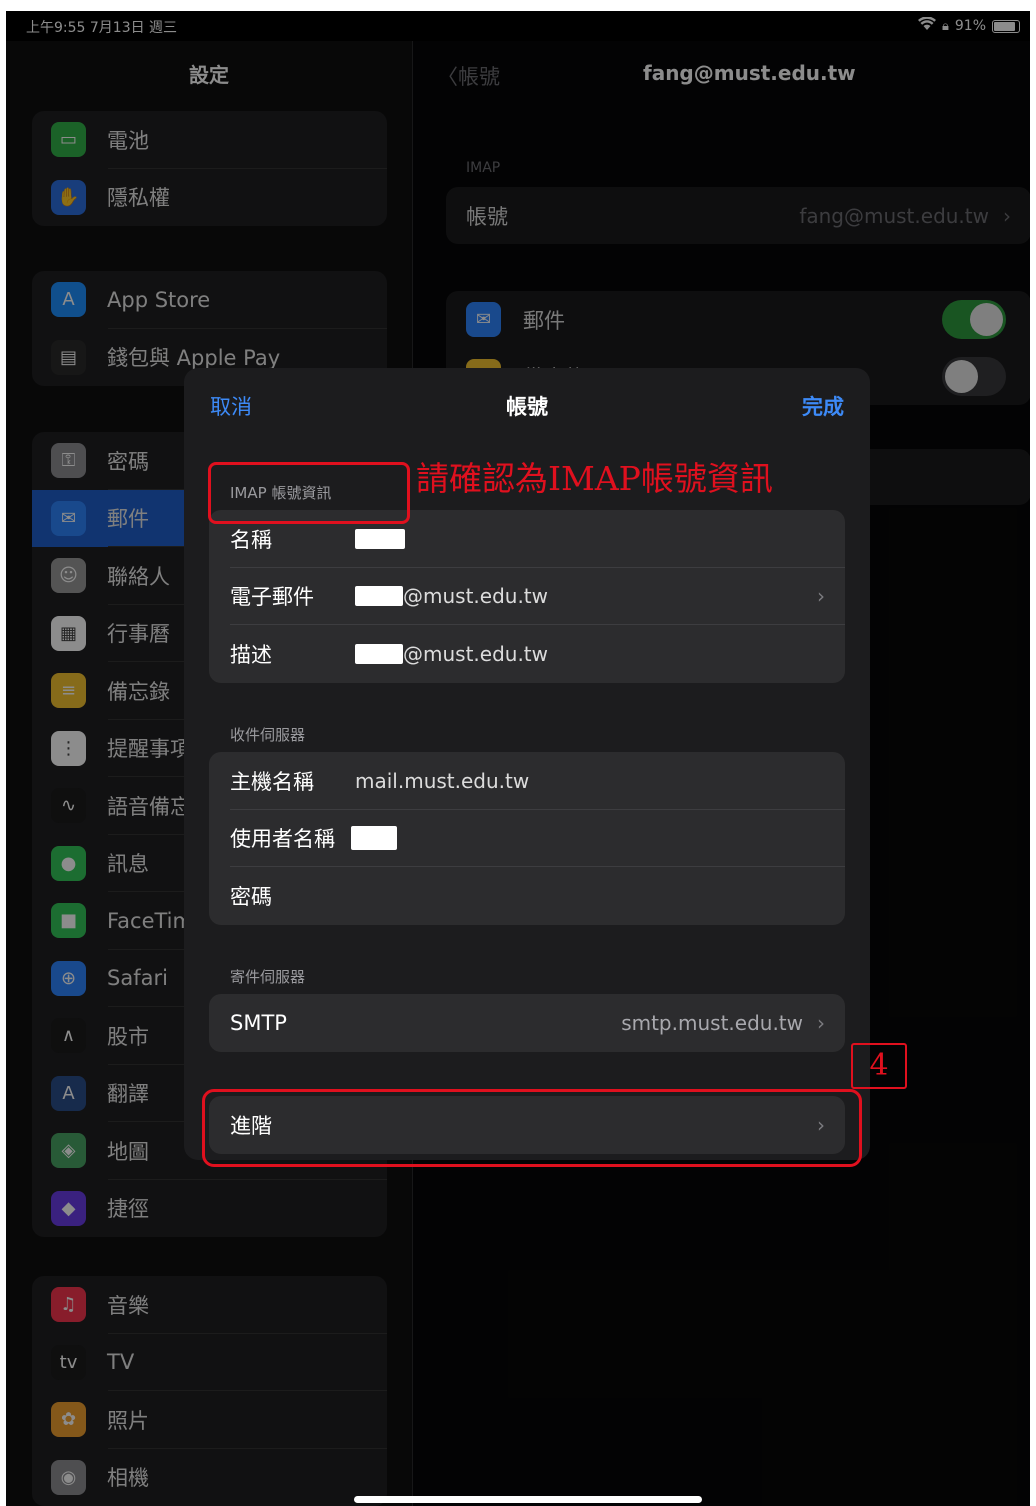  Describe the element at coordinates (282, 839) in the screenshot. I see `username-label: 使用者名稱` at that location.